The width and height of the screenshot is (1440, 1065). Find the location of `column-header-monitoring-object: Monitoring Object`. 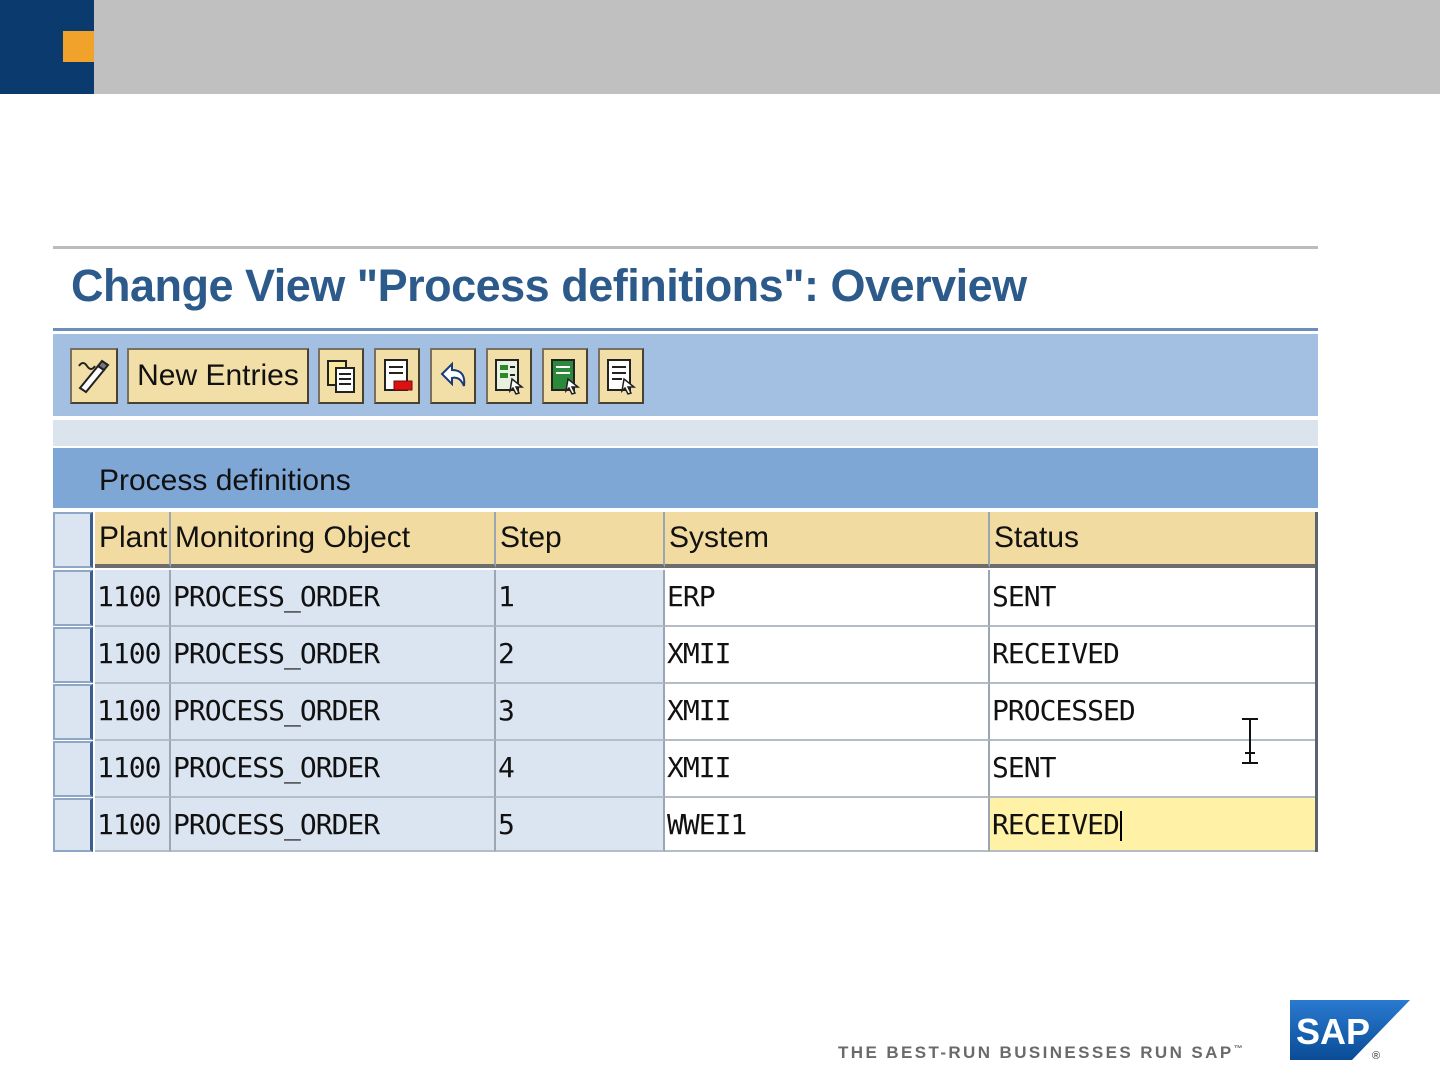

column-header-monitoring-object: Monitoring Object is located at coordinates (333, 540).